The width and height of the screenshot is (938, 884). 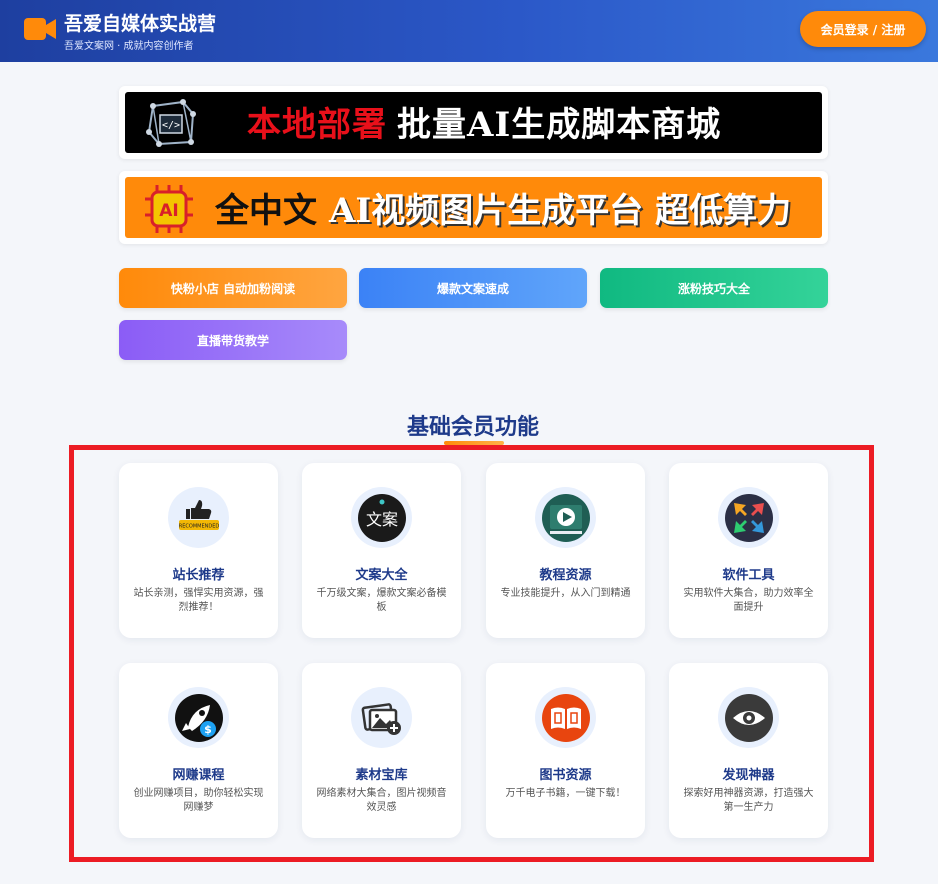 What do you see at coordinates (198, 600) in the screenshot?
I see `card-description: 站长亲测，强悍实用资源，强烈推荐！` at bounding box center [198, 600].